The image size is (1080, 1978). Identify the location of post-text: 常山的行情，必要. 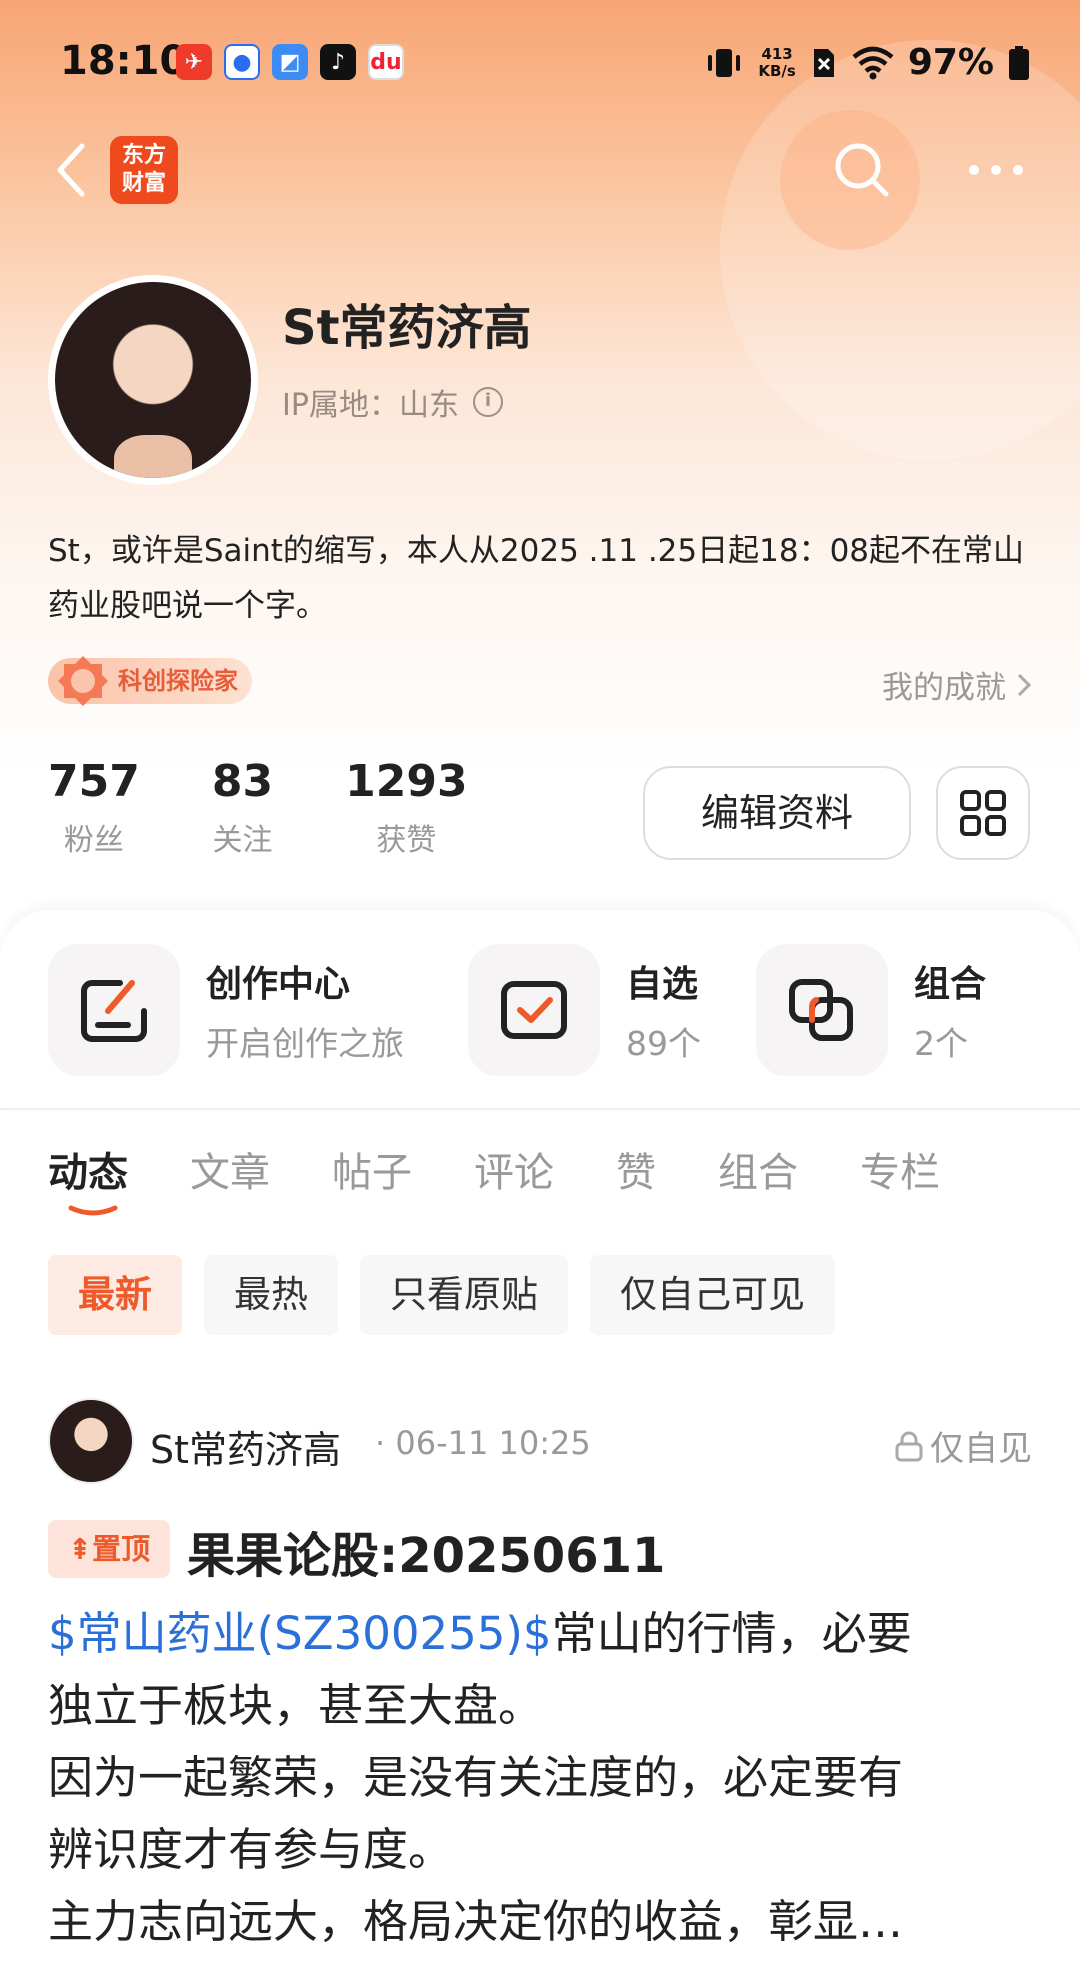
(731, 1633).